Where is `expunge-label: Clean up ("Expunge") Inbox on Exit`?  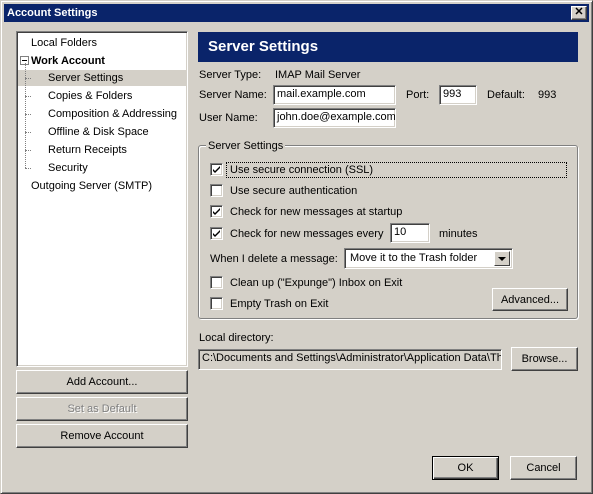
expunge-label: Clean up ("Expunge") Inbox on Exit is located at coordinates (316, 283).